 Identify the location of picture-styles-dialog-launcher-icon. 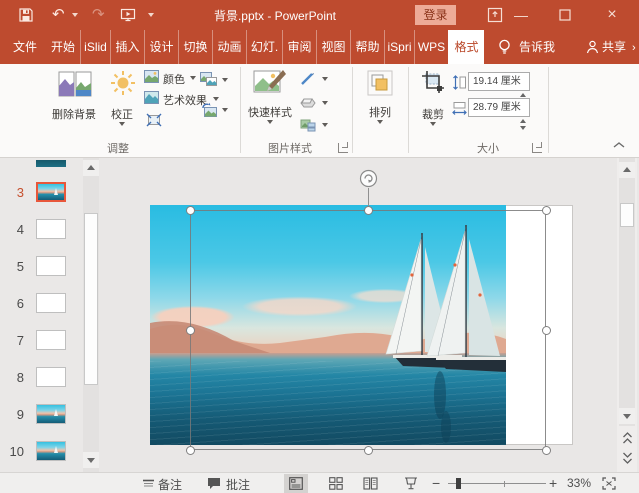
(343, 147).